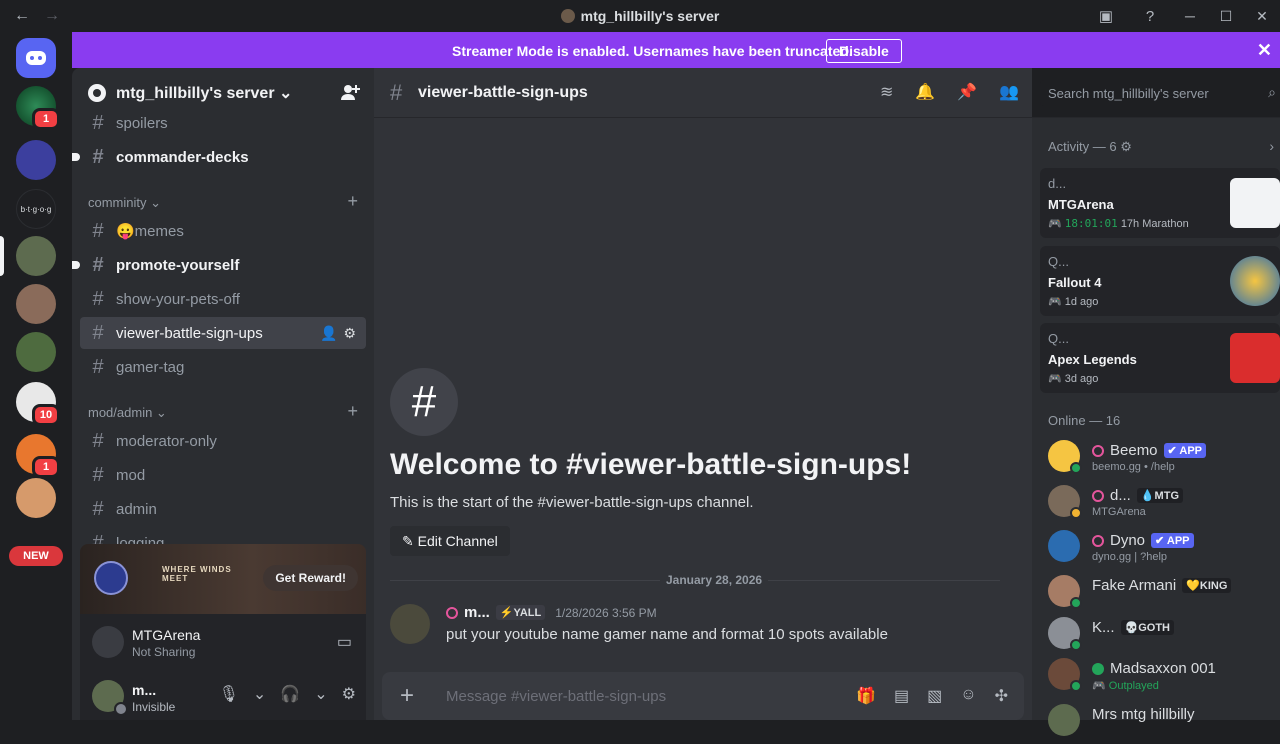  What do you see at coordinates (1164, 722) in the screenshot?
I see `member-item: Mrs mtg hillbilly` at bounding box center [1164, 722].